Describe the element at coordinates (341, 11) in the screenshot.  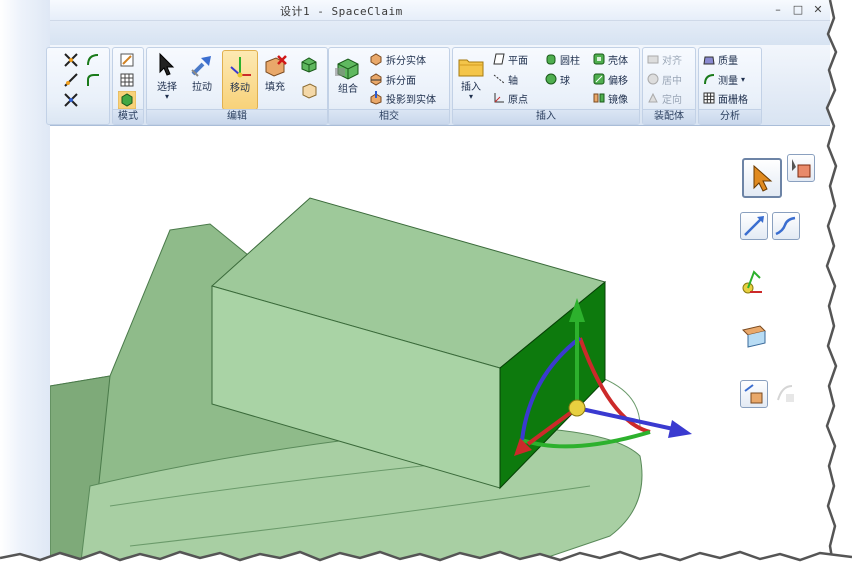
I see `window-title: 设计1 - SpaceClaim` at that location.